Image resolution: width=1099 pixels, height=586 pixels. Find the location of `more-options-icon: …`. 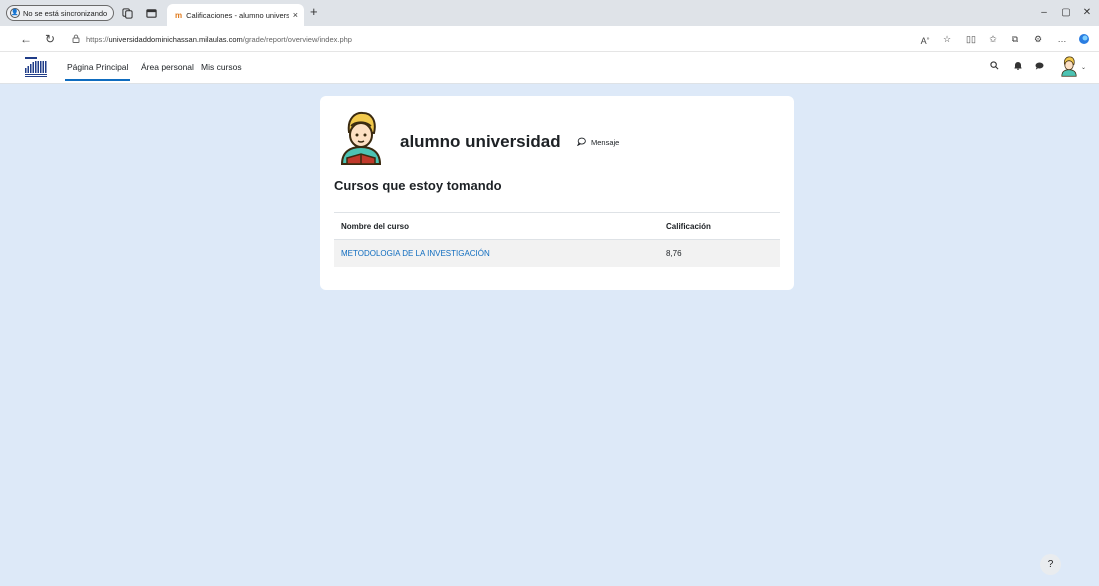

more-options-icon: … is located at coordinates (1062, 39).